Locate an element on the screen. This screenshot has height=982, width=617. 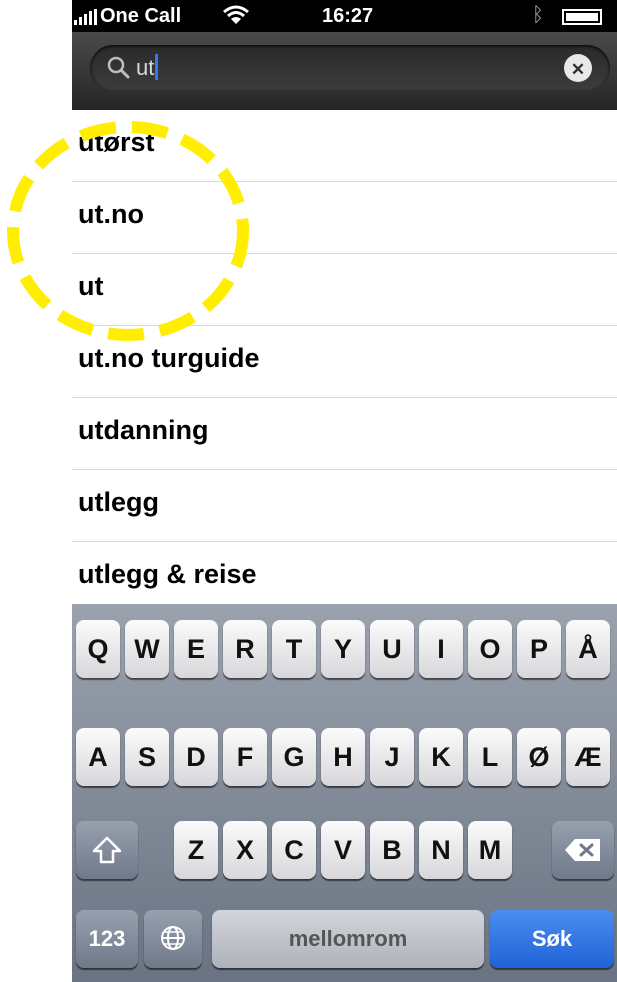
key-l: L is located at coordinates (490, 757).